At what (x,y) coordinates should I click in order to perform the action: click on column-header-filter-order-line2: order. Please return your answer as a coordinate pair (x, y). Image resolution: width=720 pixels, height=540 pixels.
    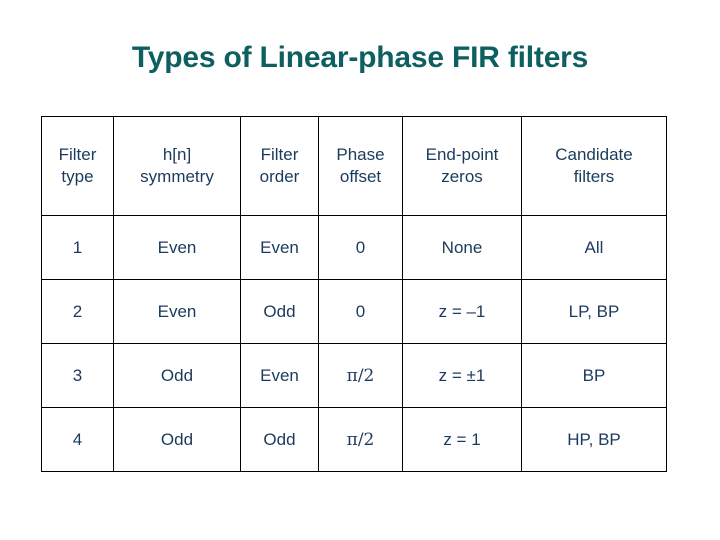
    Looking at the image, I should click on (279, 176).